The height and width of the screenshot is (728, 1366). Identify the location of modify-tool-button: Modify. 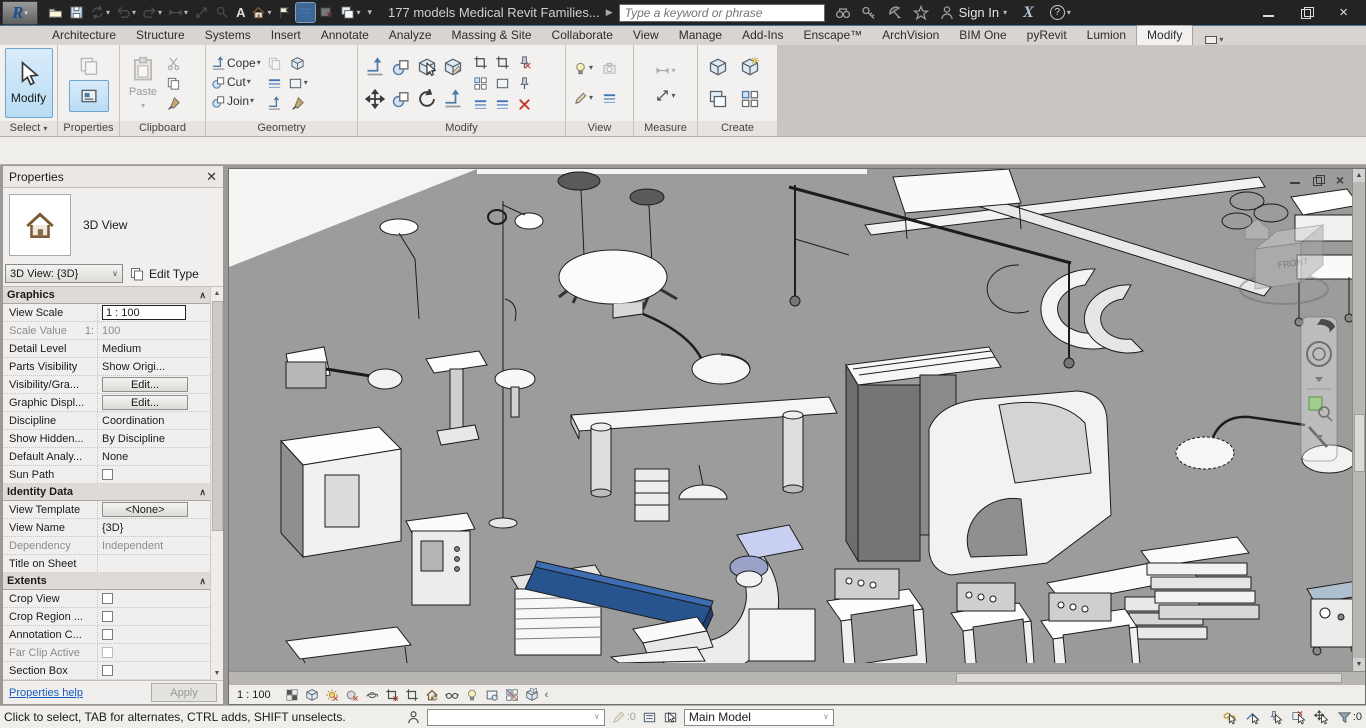
(28, 83).